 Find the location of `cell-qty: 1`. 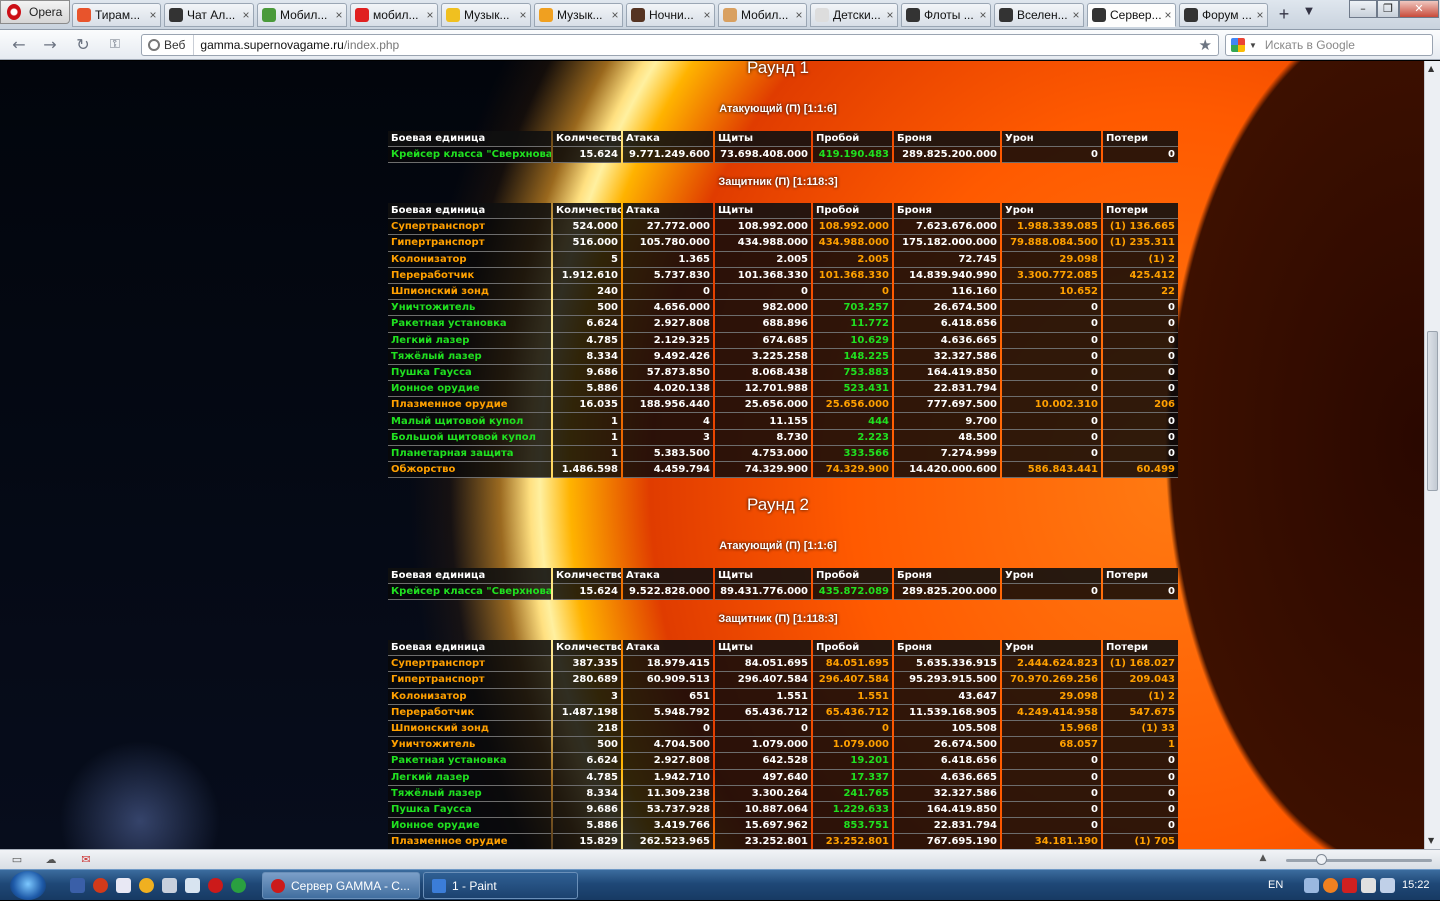

cell-qty: 1 is located at coordinates (587, 421).